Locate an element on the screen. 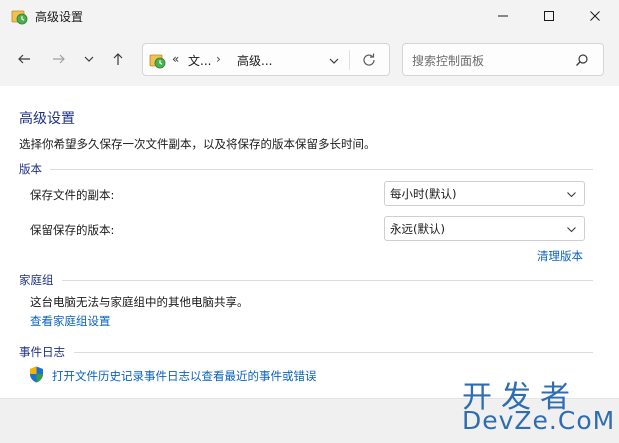 This screenshot has width=619, height=443. minimize-button is located at coordinates (503, 16).